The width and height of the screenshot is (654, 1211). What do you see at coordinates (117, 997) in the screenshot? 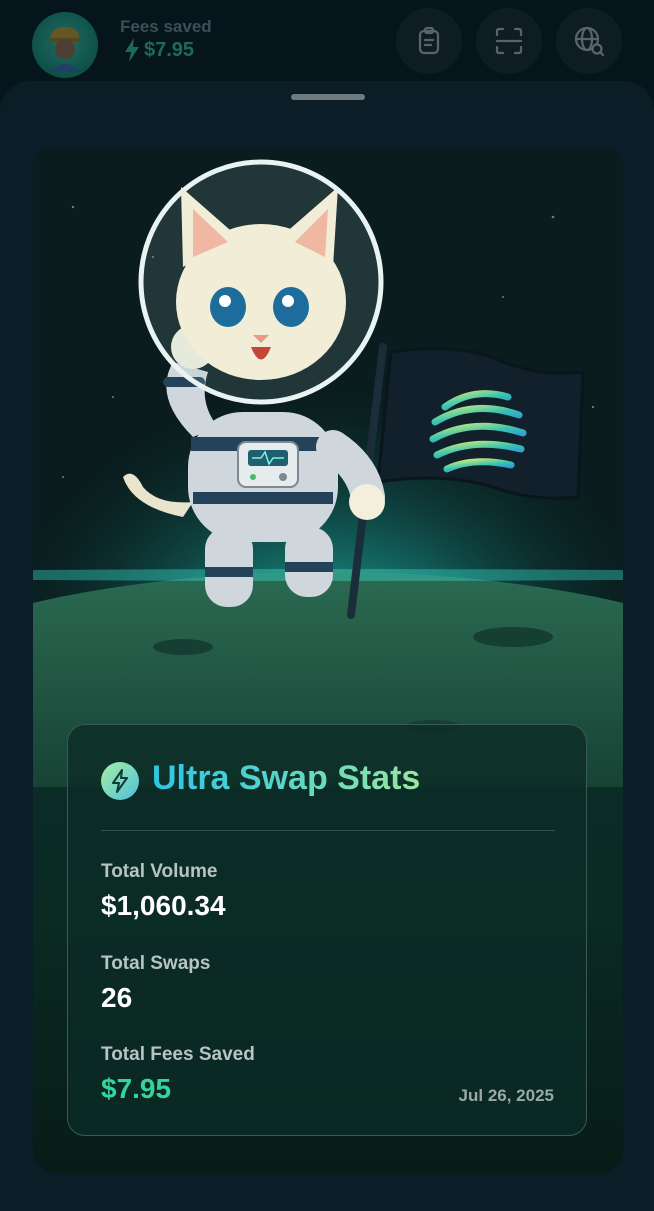
I see `total-swaps-value: 26` at bounding box center [117, 997].